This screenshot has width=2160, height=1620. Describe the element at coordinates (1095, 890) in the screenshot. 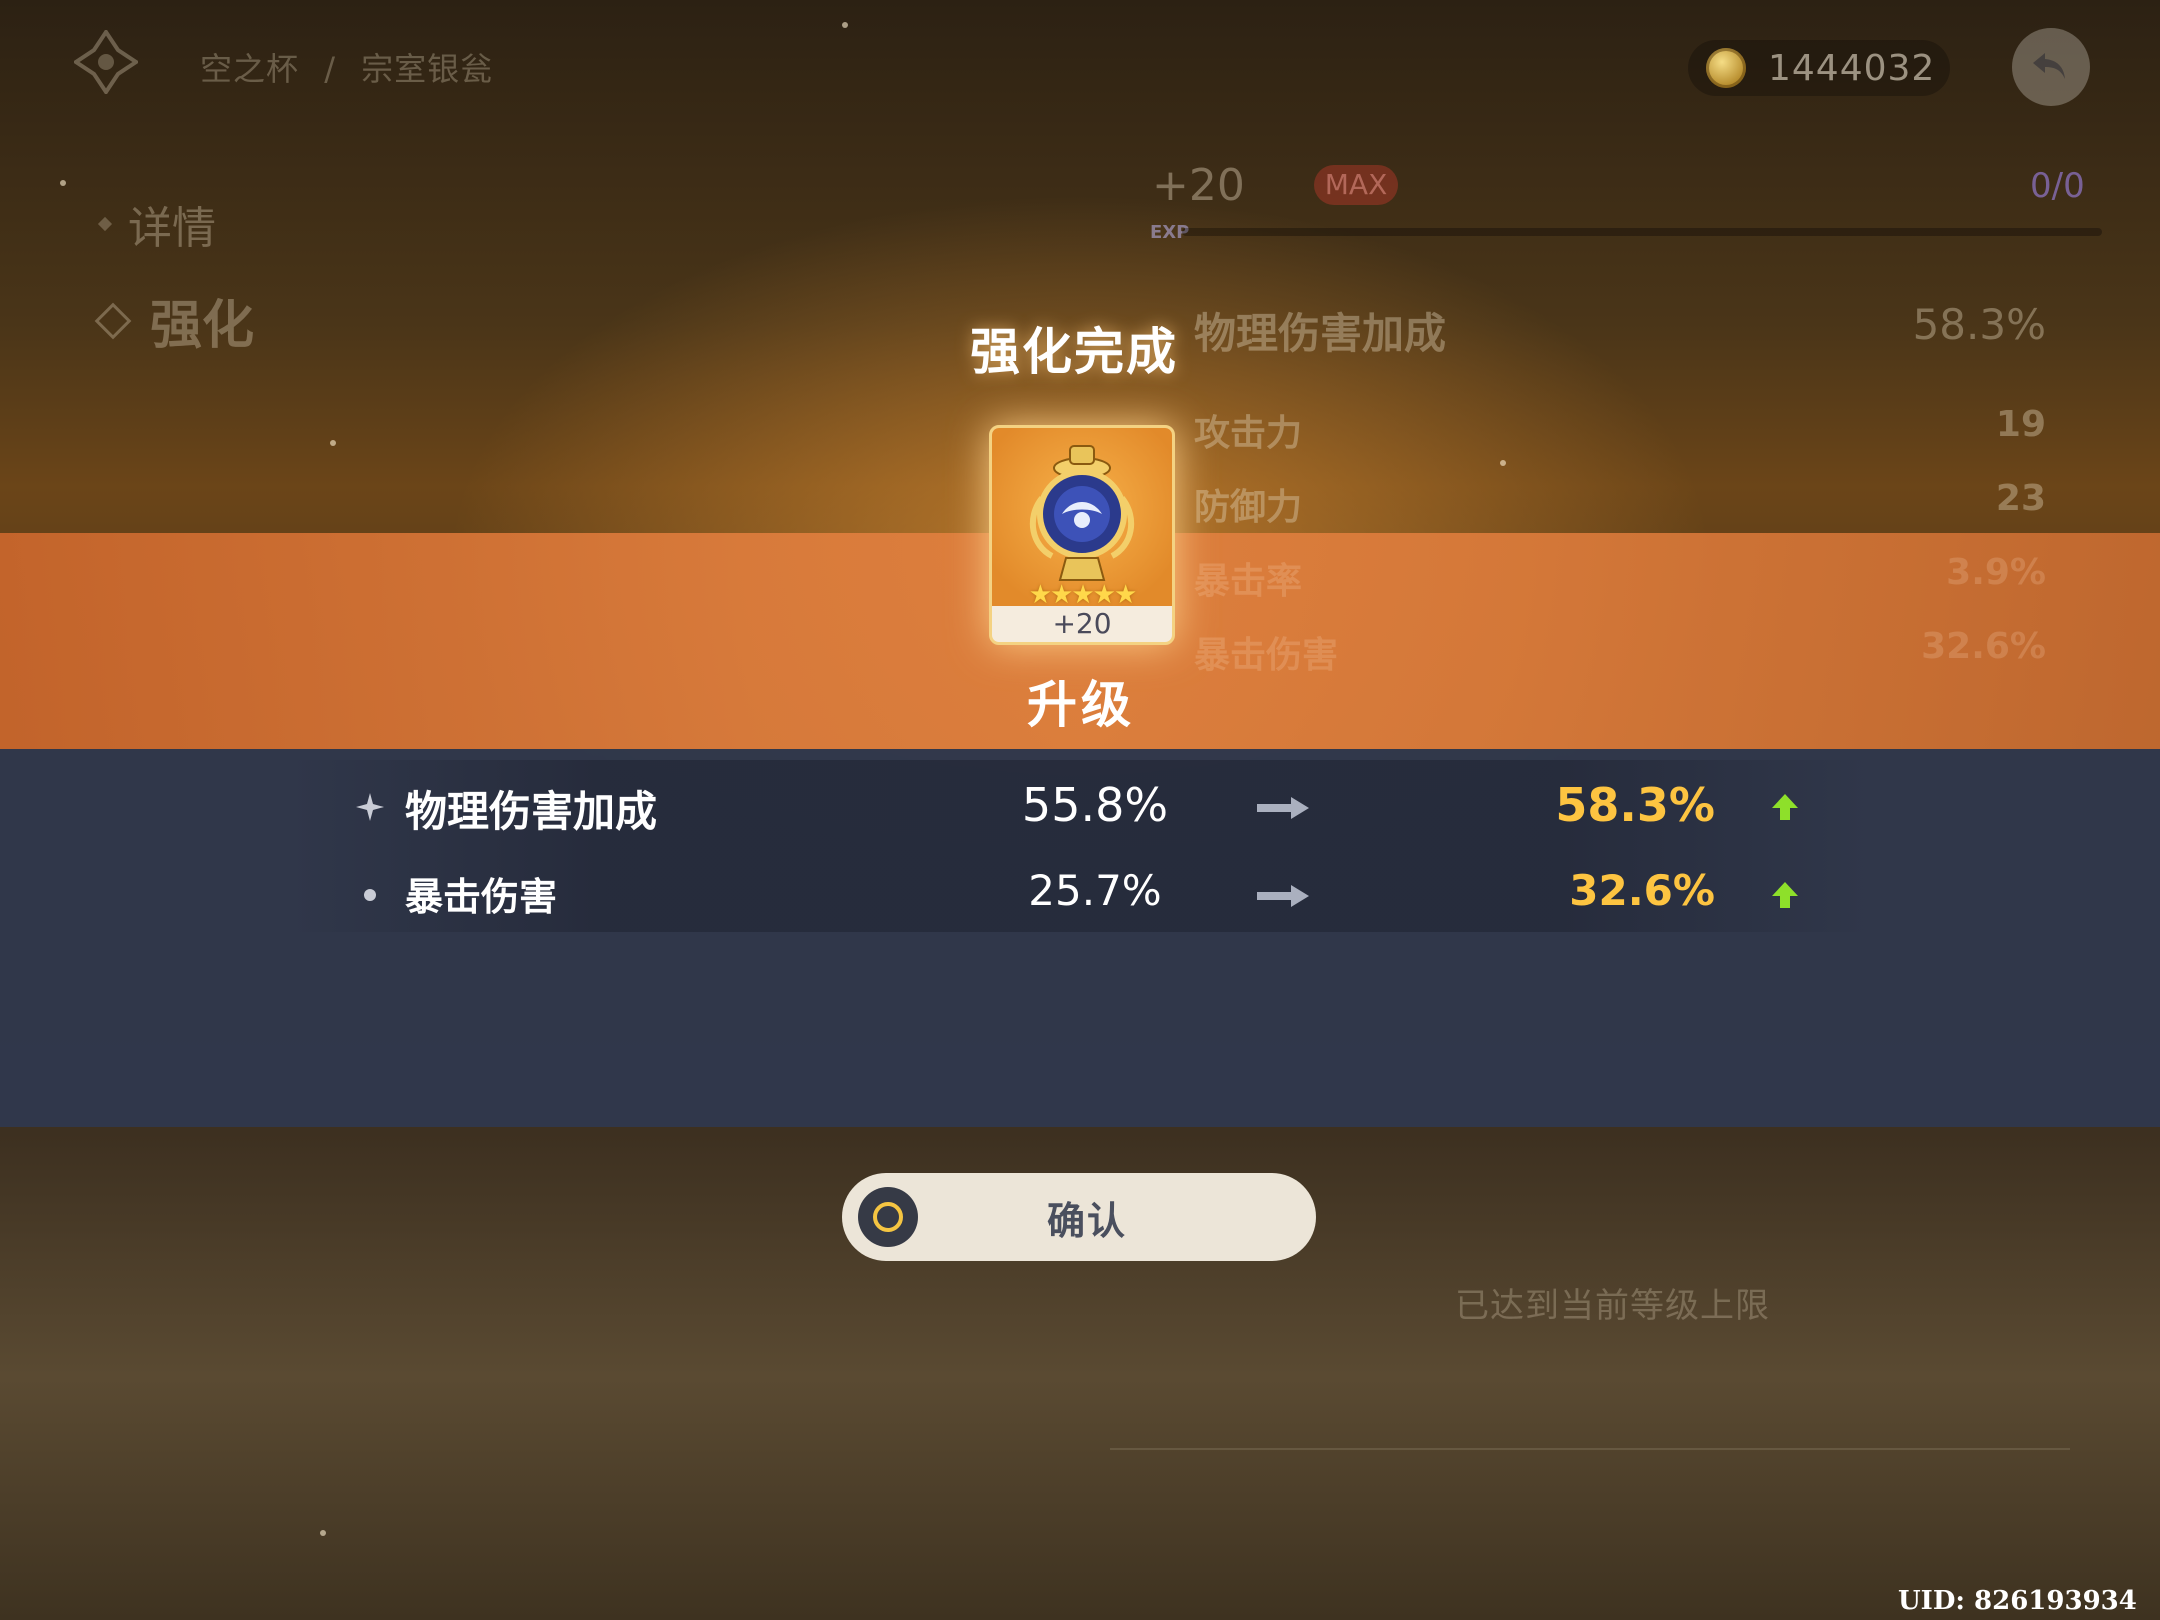

I see `stat-old-value: 25.7%` at that location.